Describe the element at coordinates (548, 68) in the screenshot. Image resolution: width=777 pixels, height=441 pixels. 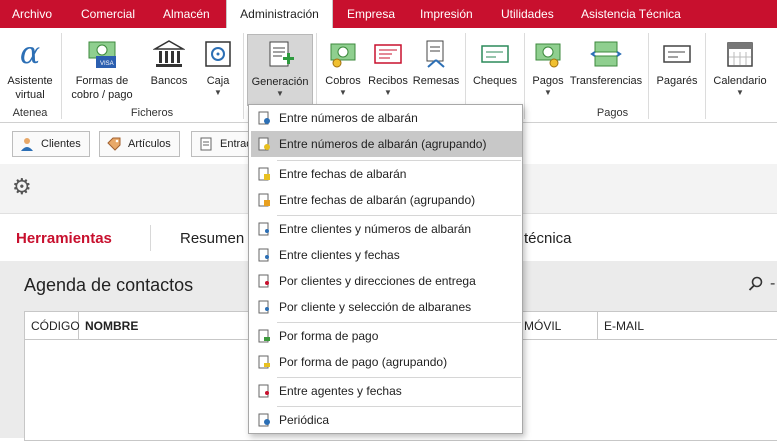
I see `pagos-button: Pagos ▼` at that location.